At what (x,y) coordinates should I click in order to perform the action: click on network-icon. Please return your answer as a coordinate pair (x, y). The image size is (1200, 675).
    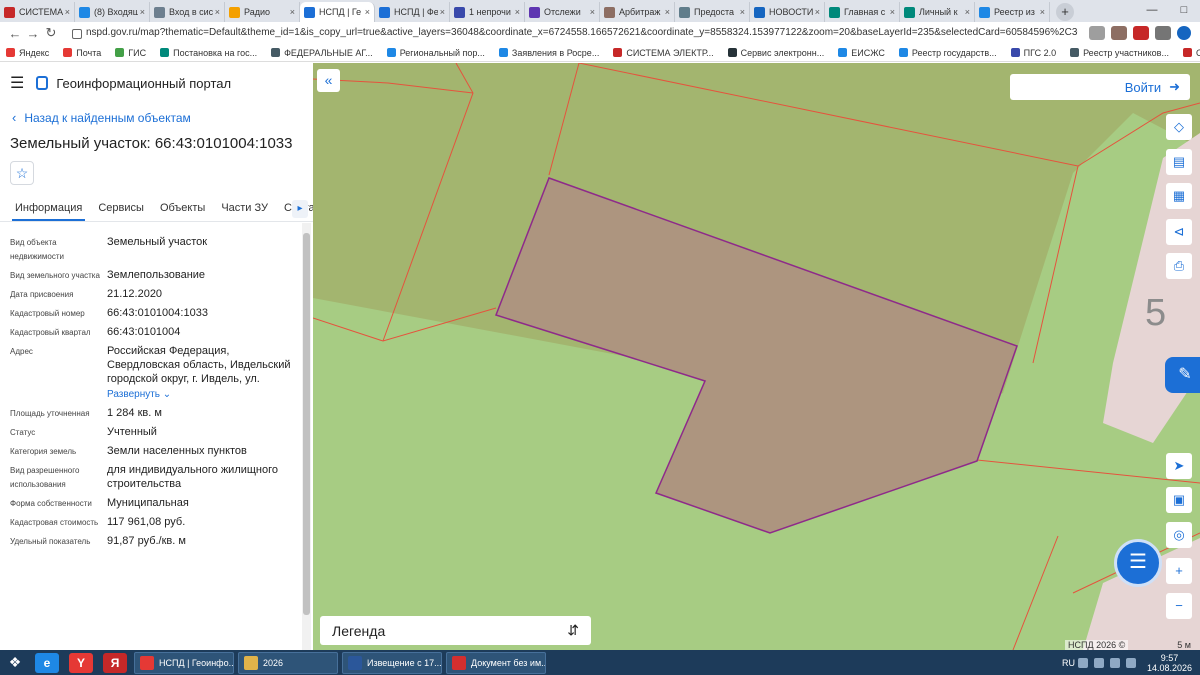
    Looking at the image, I should click on (1114, 662).